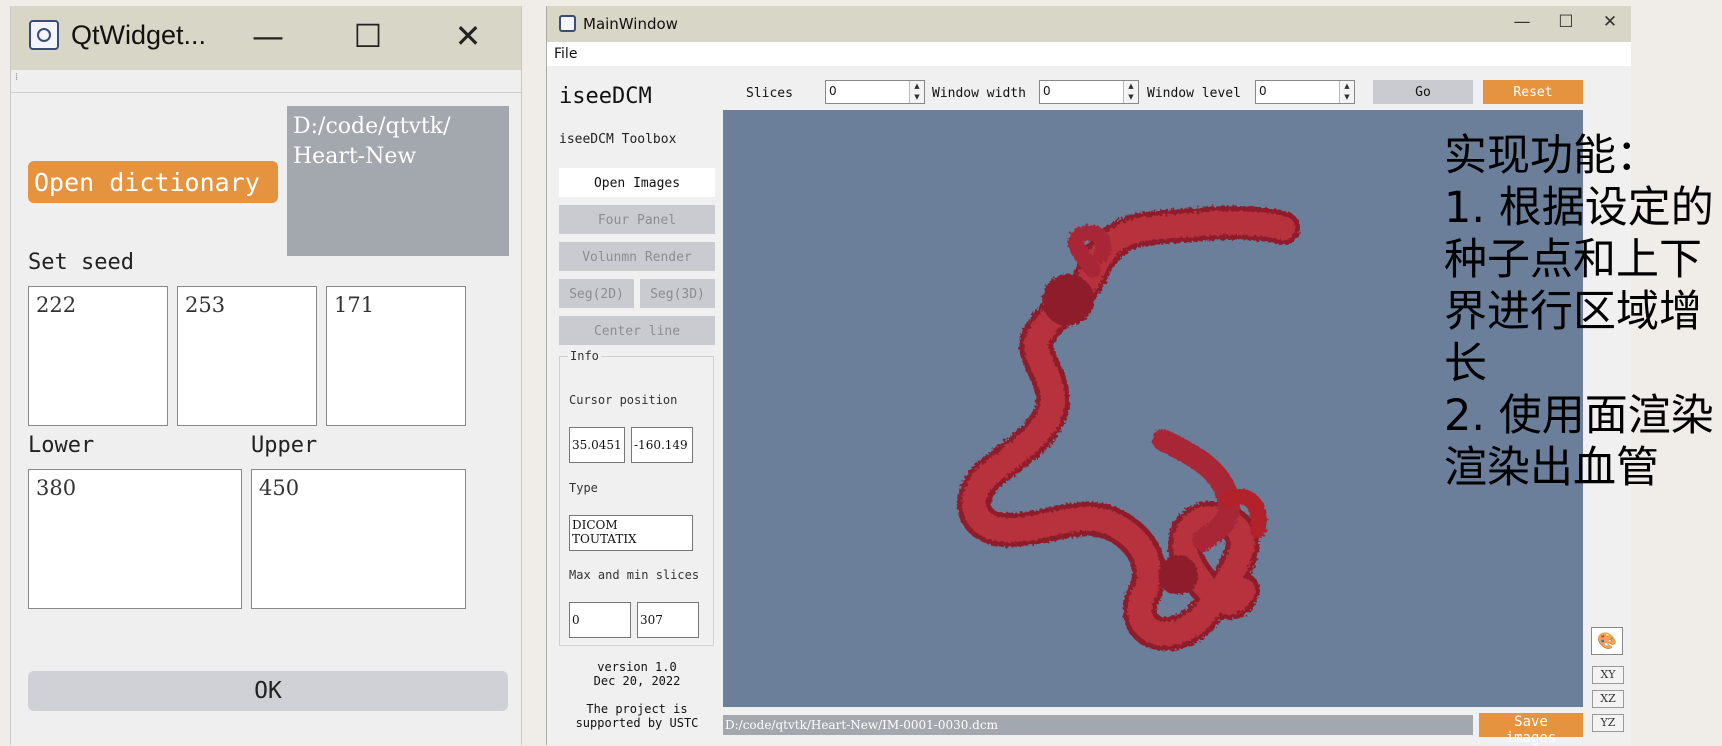 Image resolution: width=1722 pixels, height=746 pixels. Describe the element at coordinates (1579, 286) in the screenshot. I see `annotation-item: 1. 根据设定的种子点和上下界进行区域增长` at that location.